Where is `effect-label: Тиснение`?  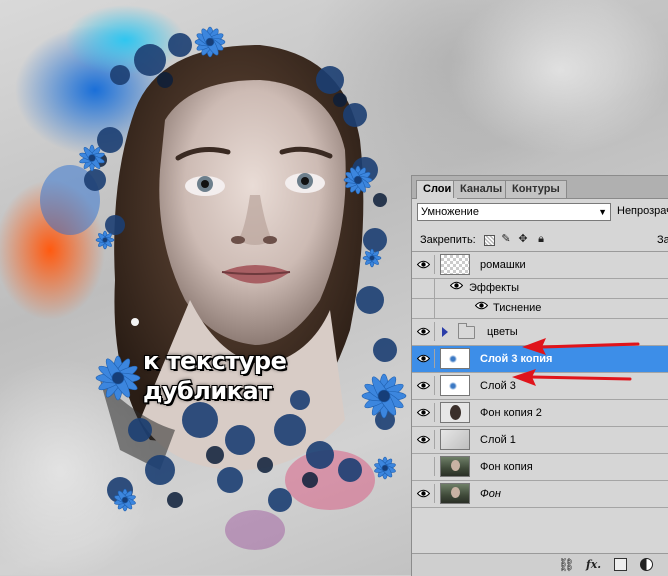 effect-label: Тиснение is located at coordinates (517, 308).